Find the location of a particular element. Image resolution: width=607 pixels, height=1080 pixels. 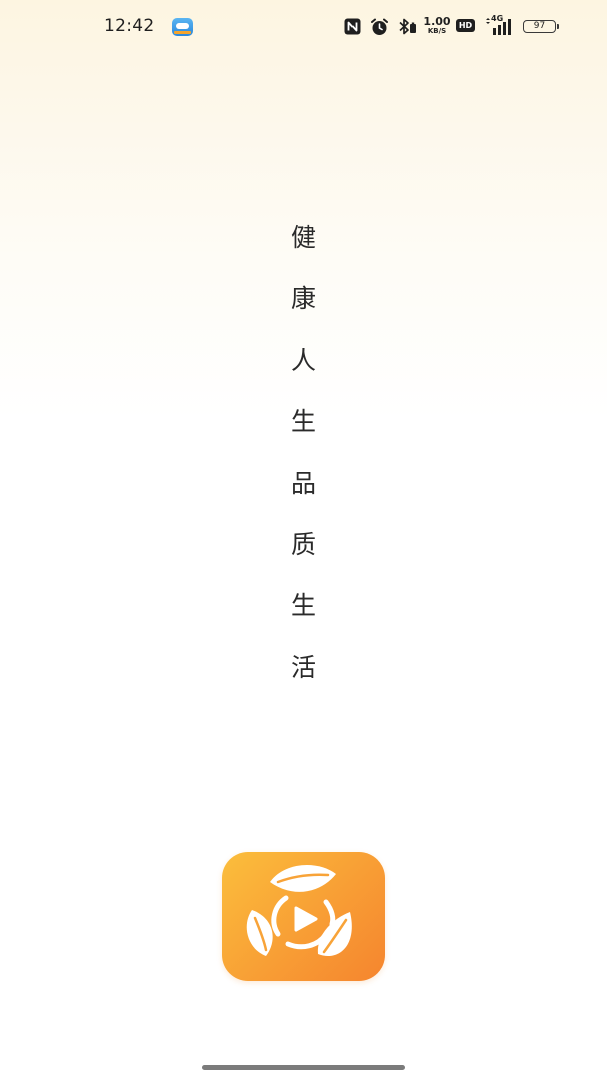

network-speed: 1.00 KB/S is located at coordinates (437, 25).